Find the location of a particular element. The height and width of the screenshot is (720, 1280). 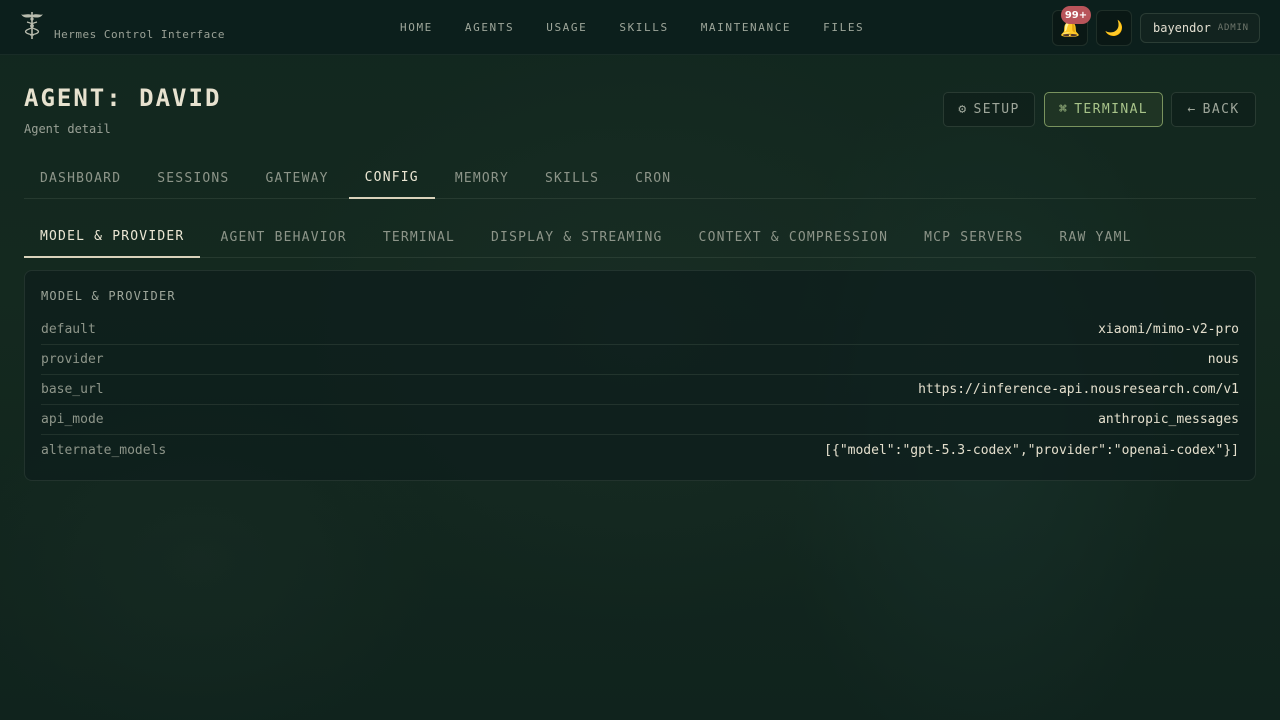

moon-icon: 🌙 is located at coordinates (1114, 28).